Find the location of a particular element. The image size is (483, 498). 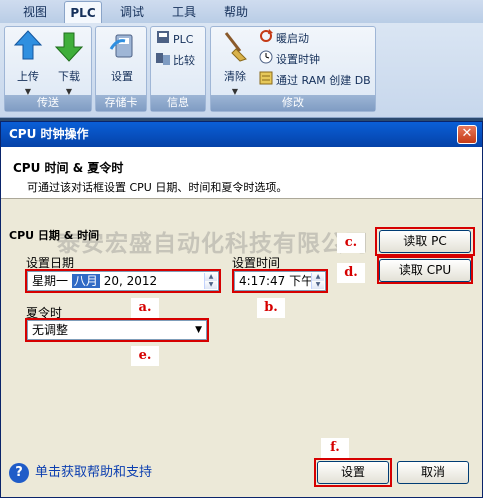

memory-card-icon is located at coordinates (121, 46).